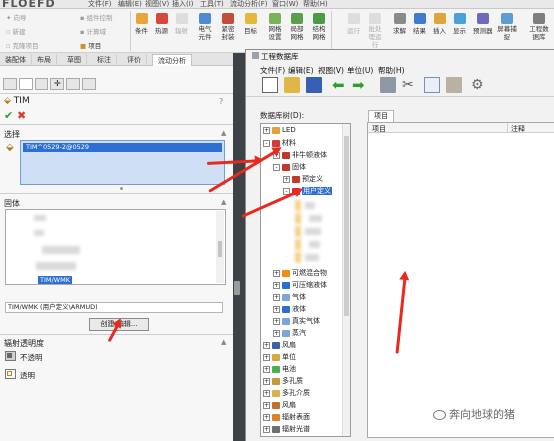 Image resolution: width=554 pixels, height=441 pixels. Describe the element at coordinates (331, 70) in the screenshot. I see `db-menu-view: 视图(V)` at that location.